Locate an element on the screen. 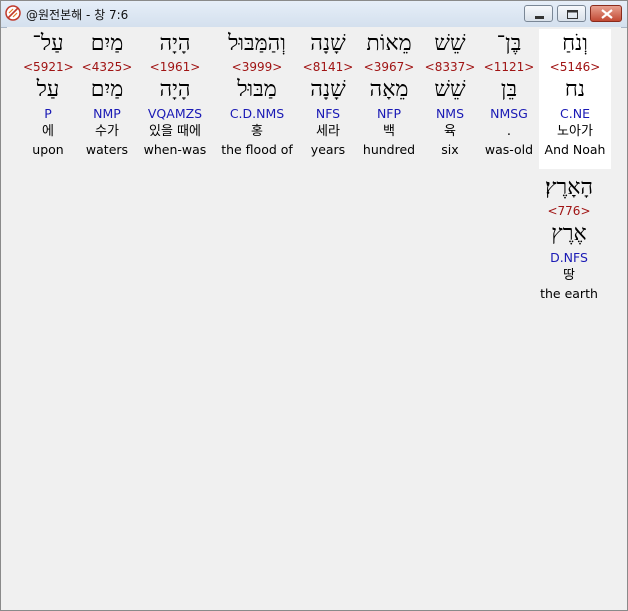  word-column: שָׁנָה <8141> שָׁנָה NFS 세라 years is located at coordinates (328, 99).